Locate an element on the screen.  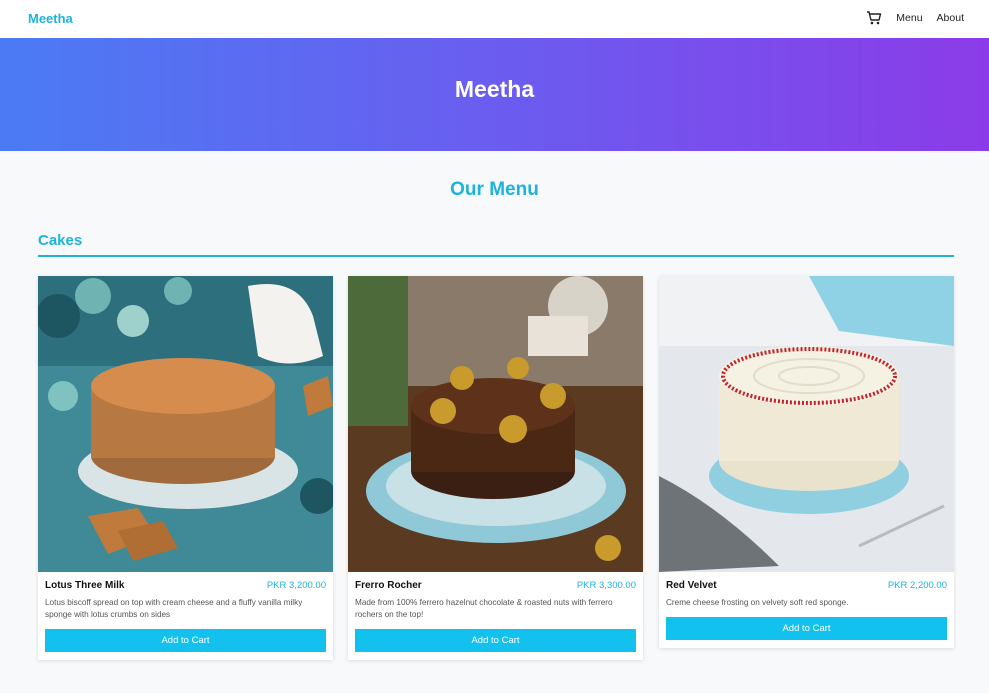
hero-title: Meetha is located at coordinates (494, 89).